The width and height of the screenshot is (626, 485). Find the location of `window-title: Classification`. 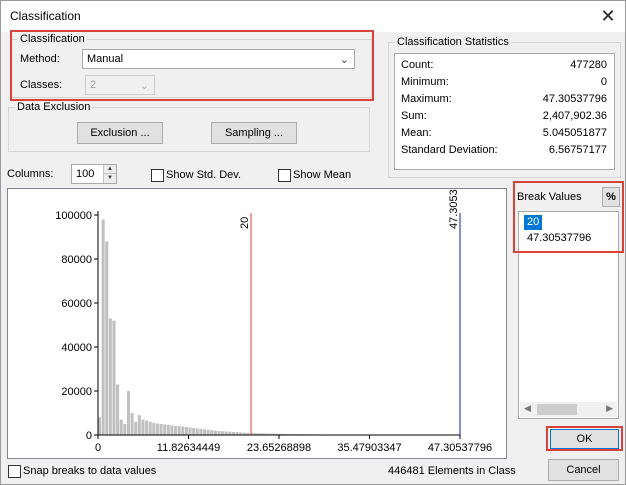

window-title: Classification is located at coordinates (45, 16).